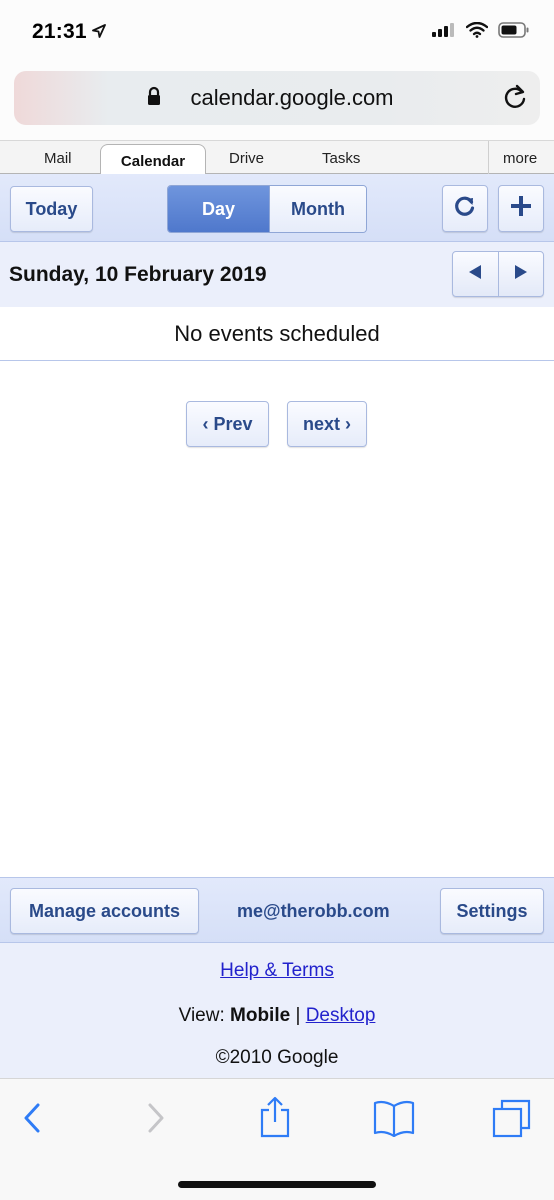 The height and width of the screenshot is (1200, 554). I want to click on date-navigation, so click(498, 274).